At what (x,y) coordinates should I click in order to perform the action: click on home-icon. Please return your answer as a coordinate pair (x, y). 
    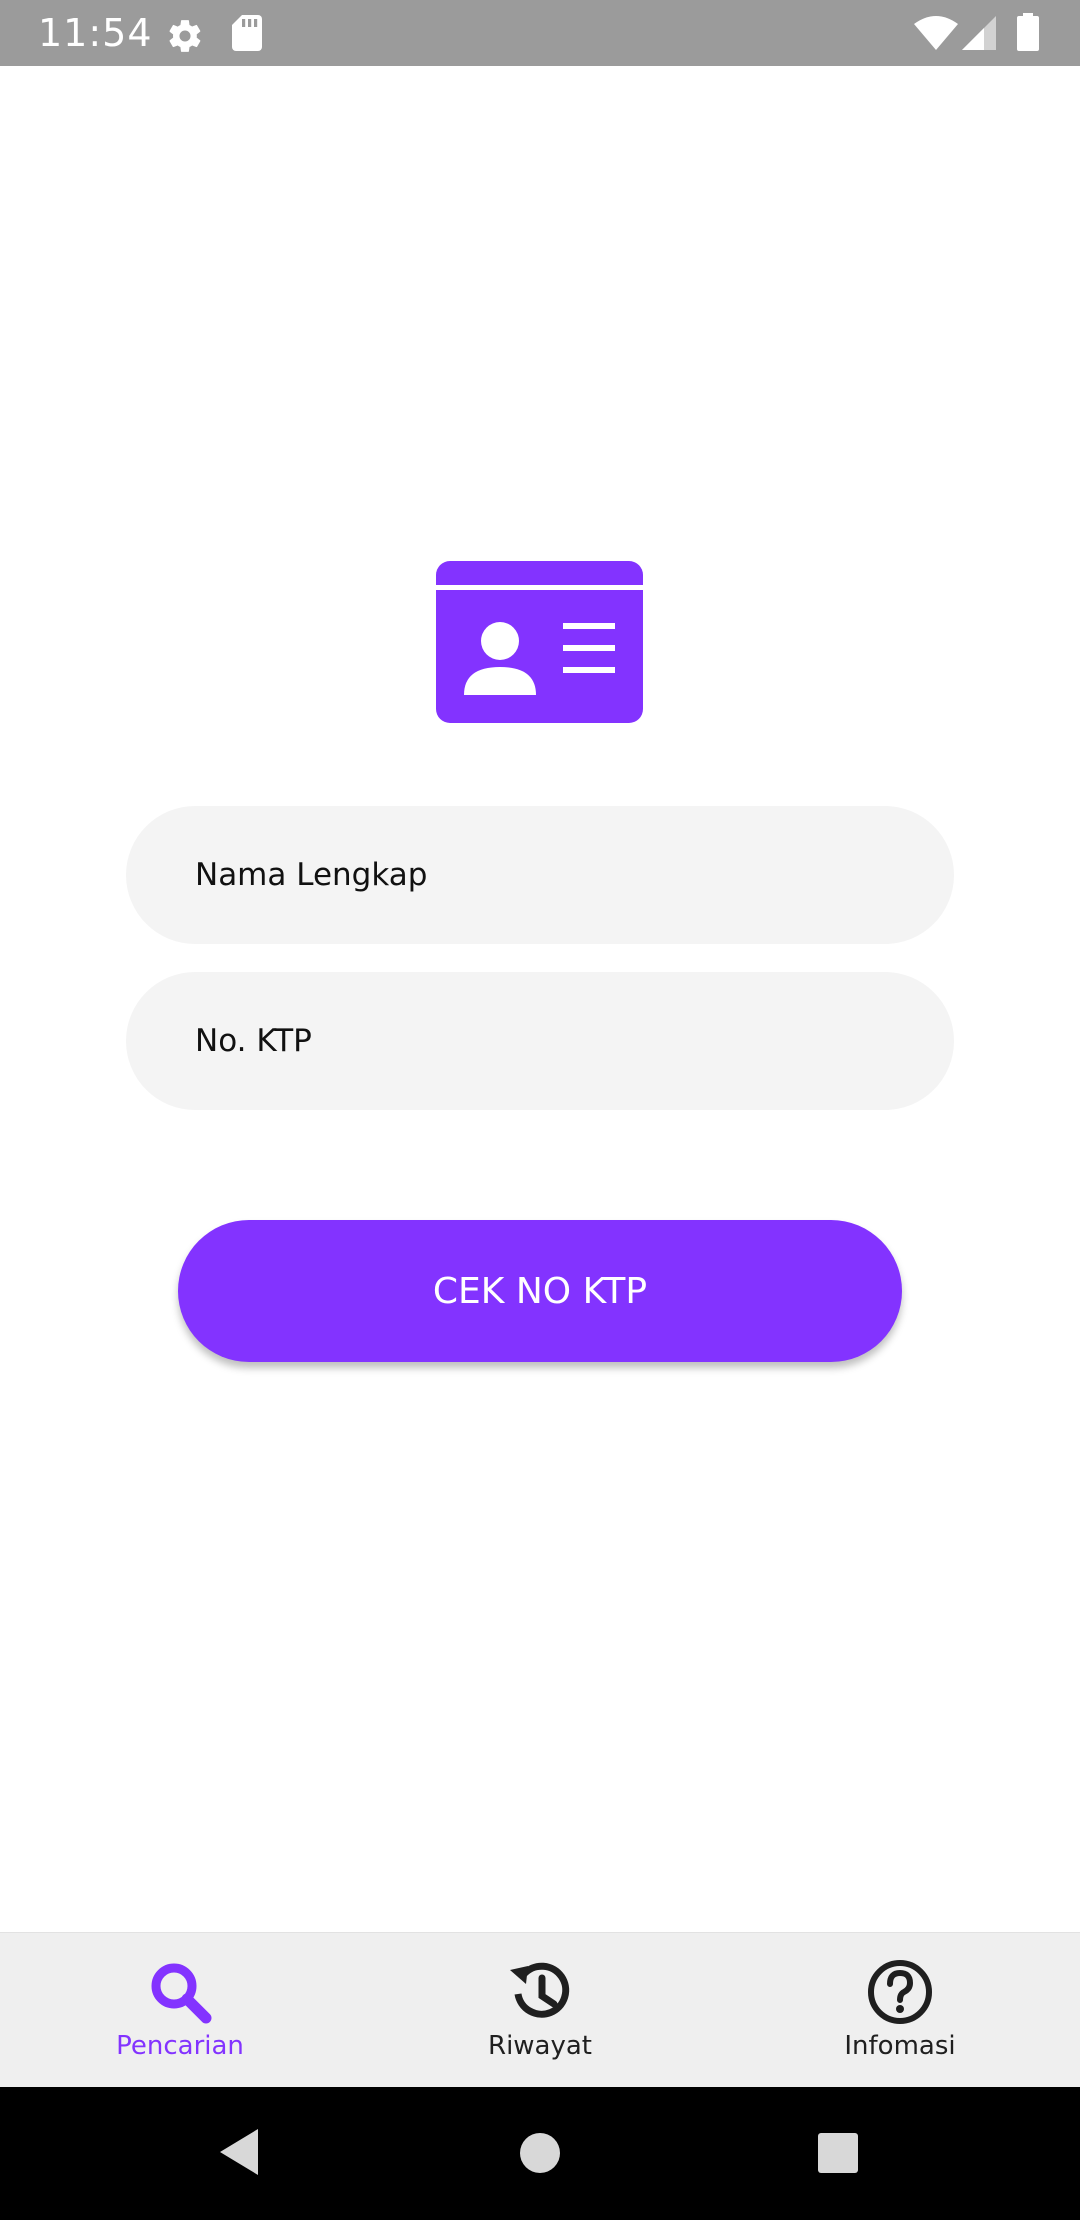
    Looking at the image, I should click on (540, 2153).